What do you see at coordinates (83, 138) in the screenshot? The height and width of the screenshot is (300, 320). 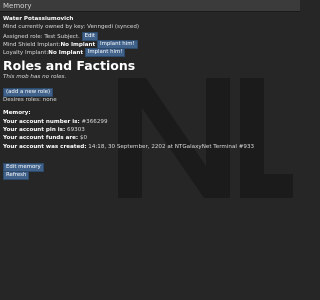 I see `account-funds: $0` at bounding box center [83, 138].